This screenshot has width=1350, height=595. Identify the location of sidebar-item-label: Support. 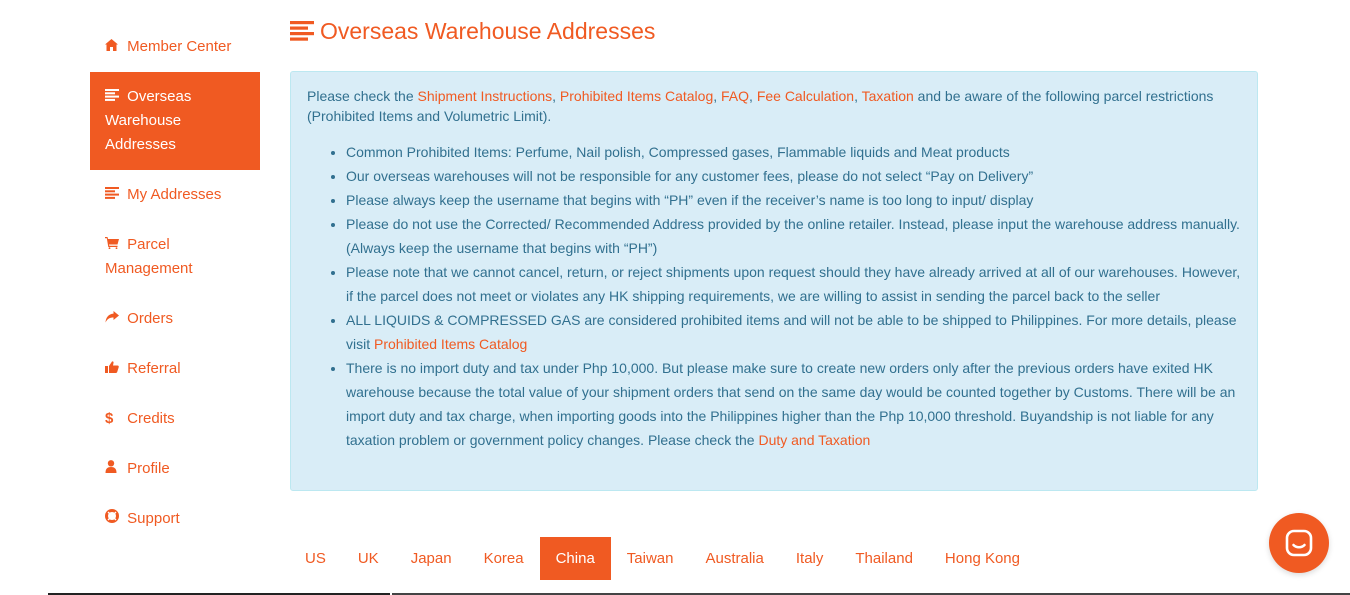
(153, 518).